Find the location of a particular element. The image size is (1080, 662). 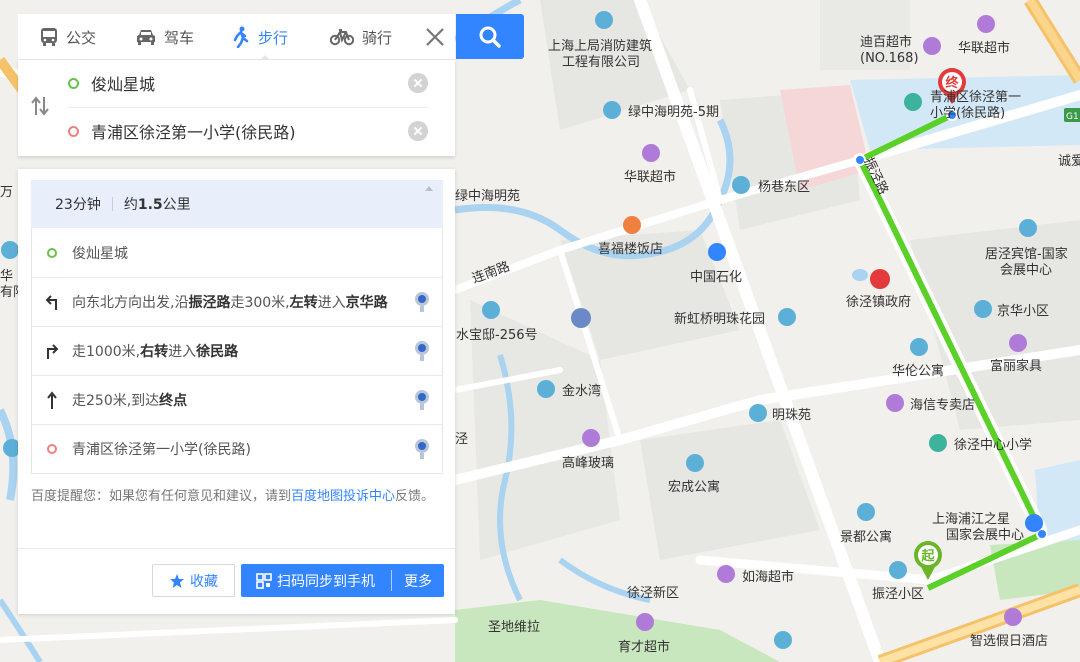

svg-text: 徐泾新区 is located at coordinates (653, 593).